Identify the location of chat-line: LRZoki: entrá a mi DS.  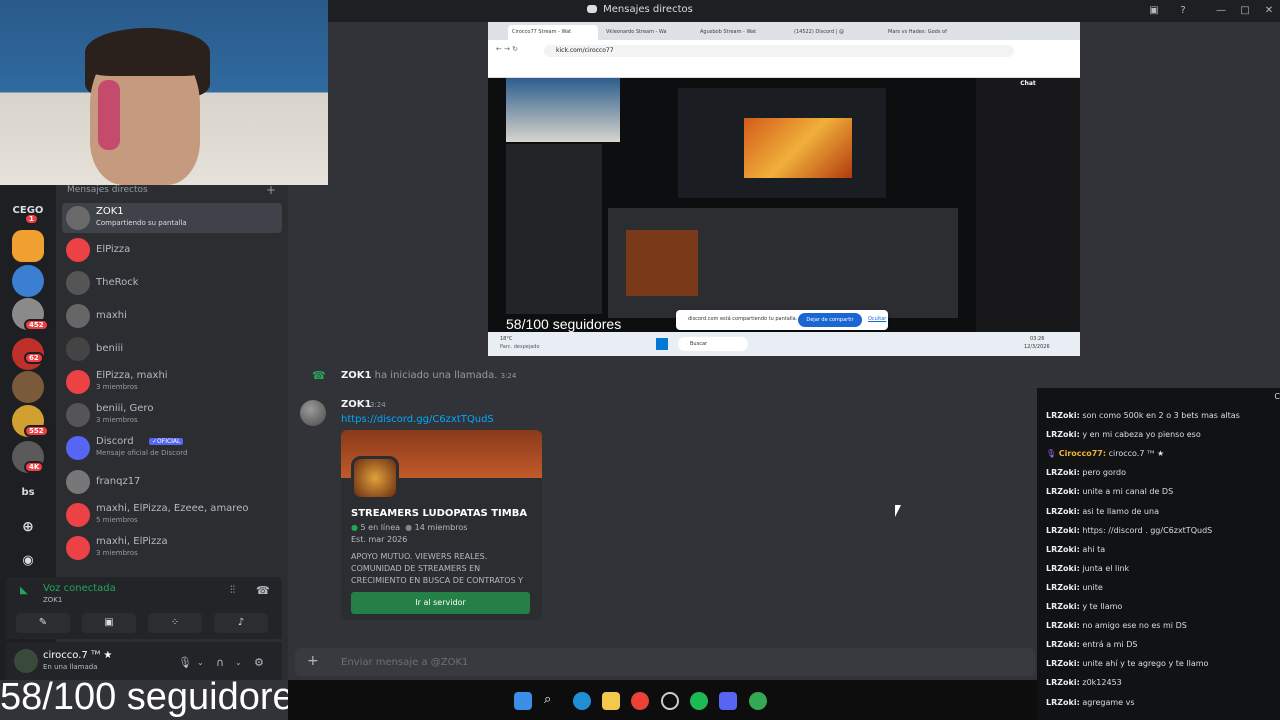
(1091, 644).